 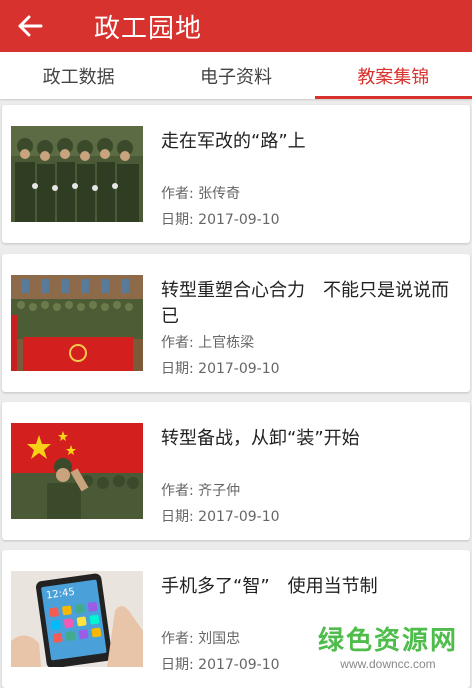 I want to click on article-author: 作者: 张传奇, so click(x=201, y=194).